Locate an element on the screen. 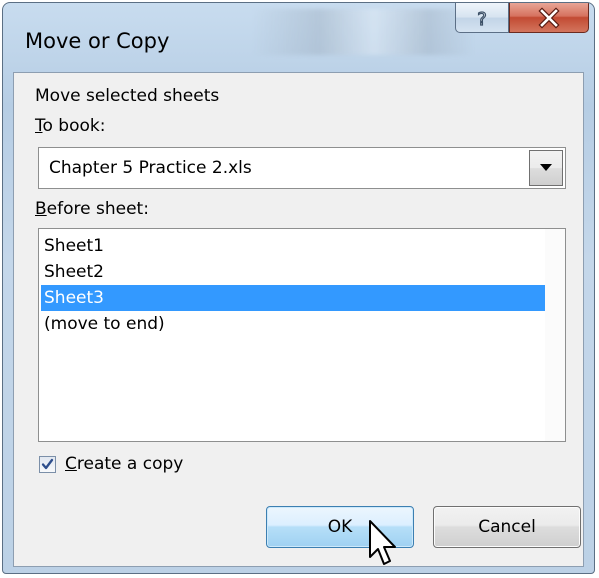  to-book-dropdown: Chapter 5 Practice 2.xls is located at coordinates (302, 168).